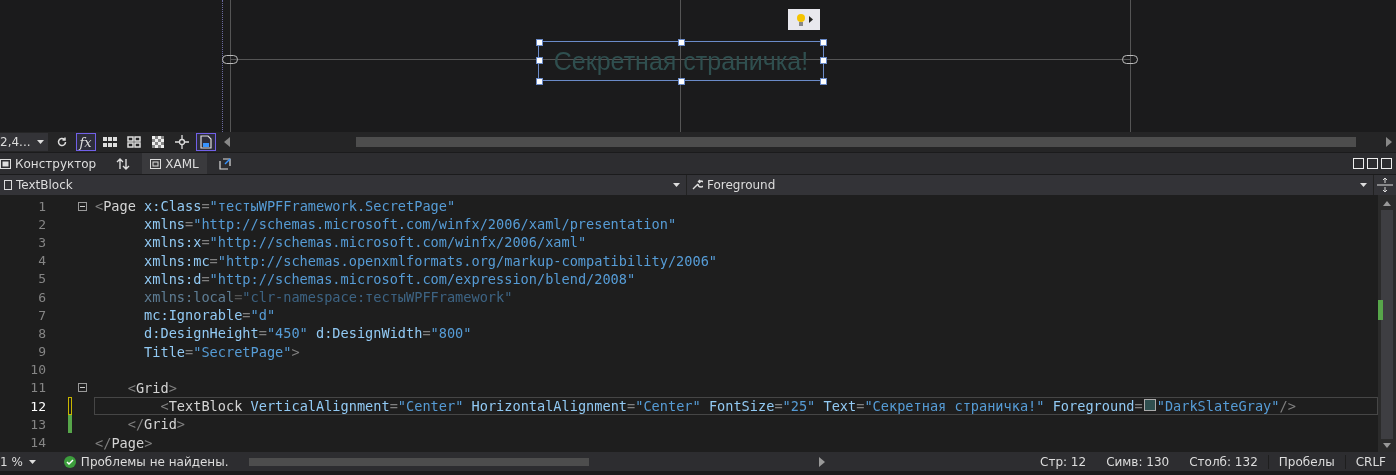 The image size is (1396, 475). Describe the element at coordinates (1380, 310) in the screenshot. I see `change-marker` at that location.